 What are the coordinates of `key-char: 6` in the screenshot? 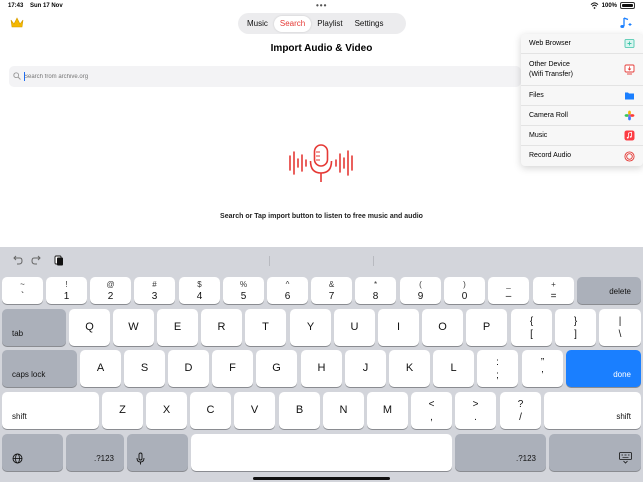 It's located at (287, 296).